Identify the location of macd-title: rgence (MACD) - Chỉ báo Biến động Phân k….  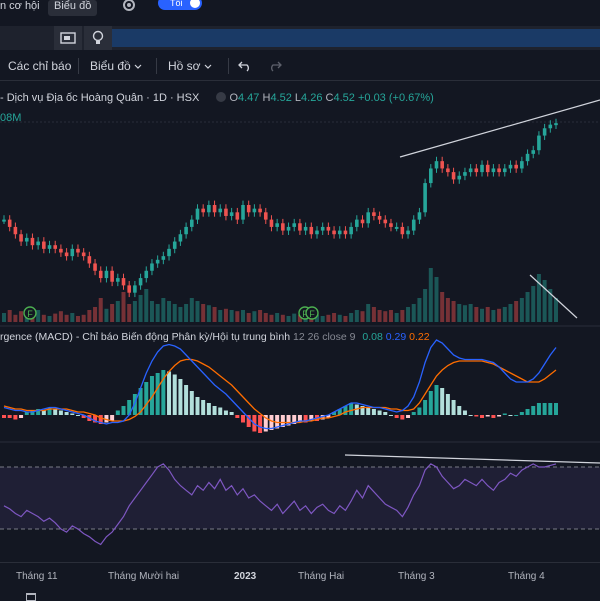
(145, 337).